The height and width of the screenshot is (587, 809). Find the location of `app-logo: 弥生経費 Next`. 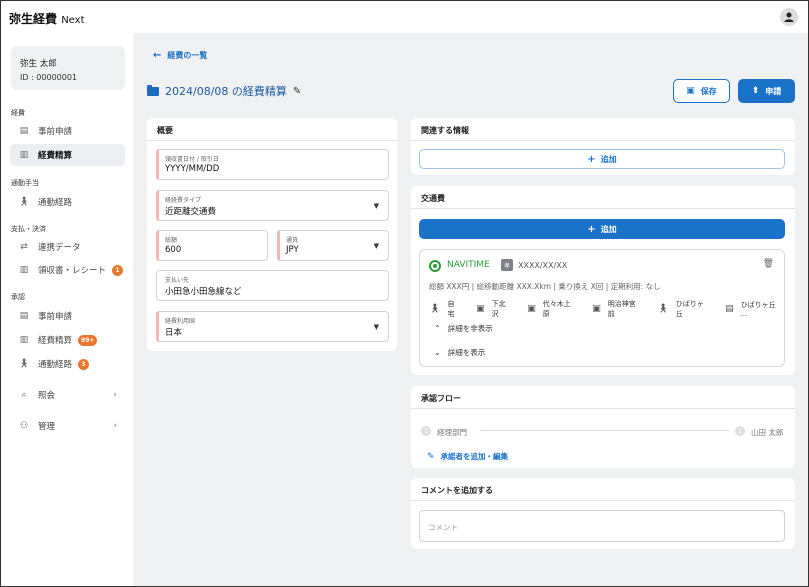

app-logo: 弥生経費 Next is located at coordinates (47, 18).